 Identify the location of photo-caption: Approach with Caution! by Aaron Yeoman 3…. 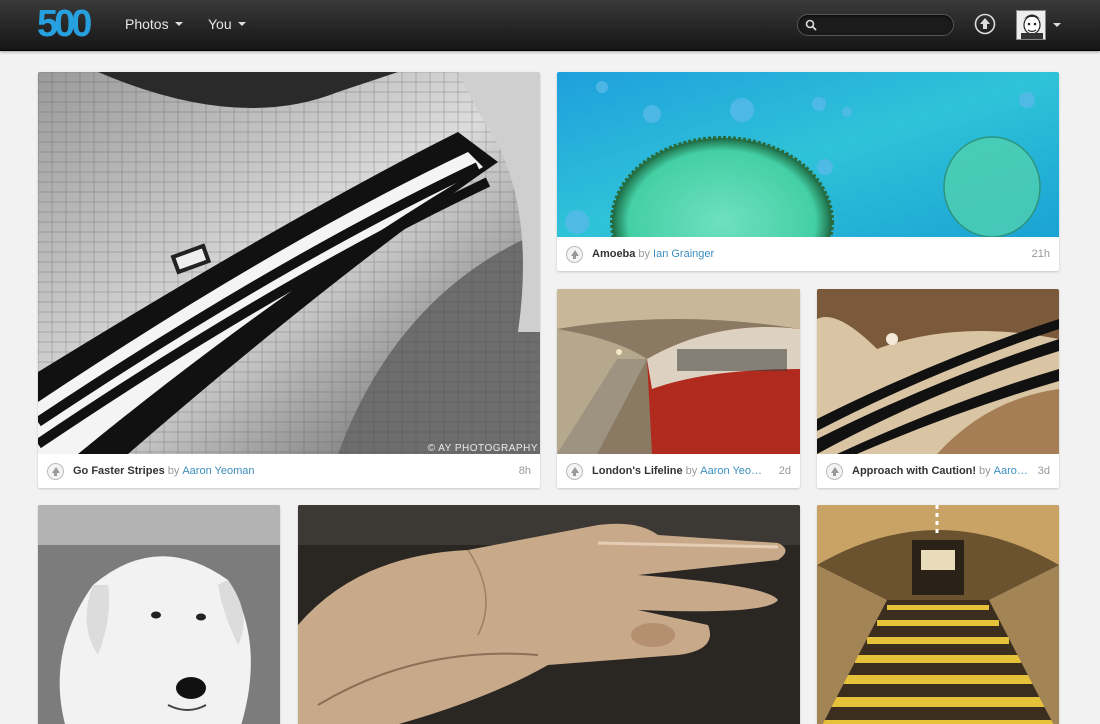
(938, 471).